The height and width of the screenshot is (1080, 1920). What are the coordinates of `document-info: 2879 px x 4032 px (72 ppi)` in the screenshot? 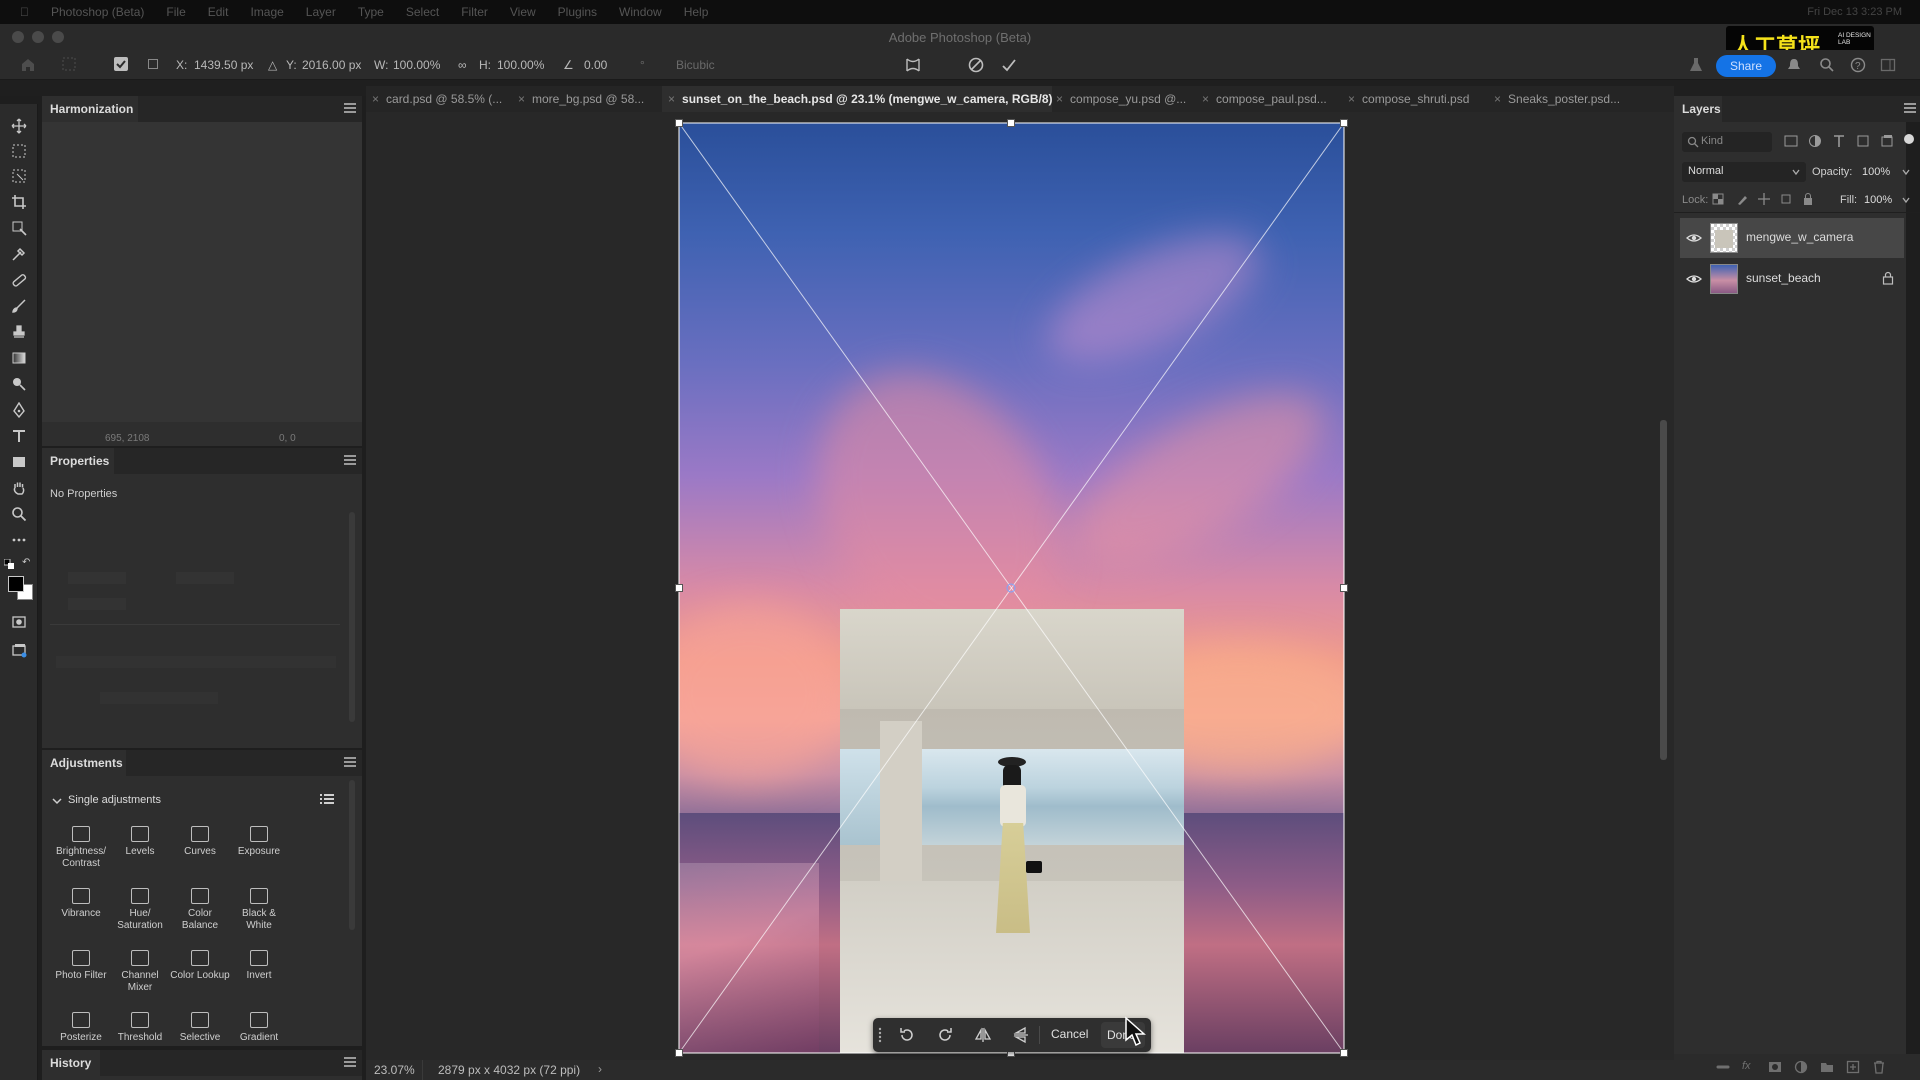 It's located at (509, 1070).